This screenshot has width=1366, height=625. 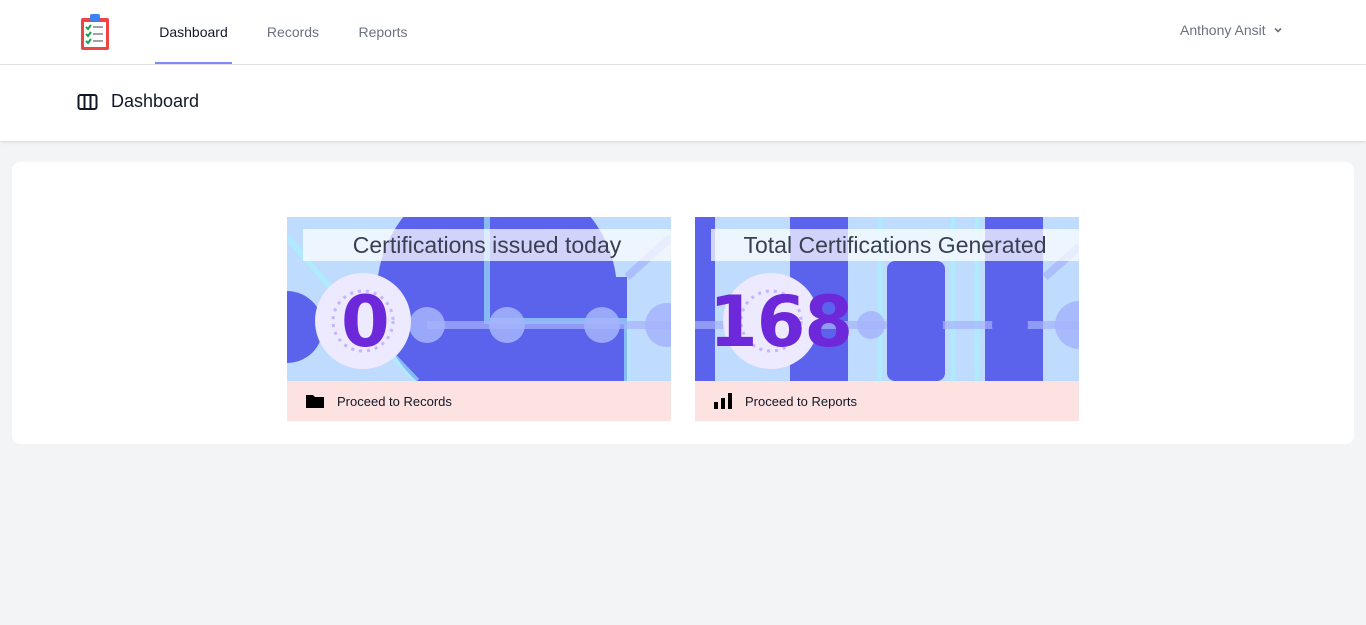 I want to click on card-footer-label: Proceed to Reports, so click(x=801, y=401).